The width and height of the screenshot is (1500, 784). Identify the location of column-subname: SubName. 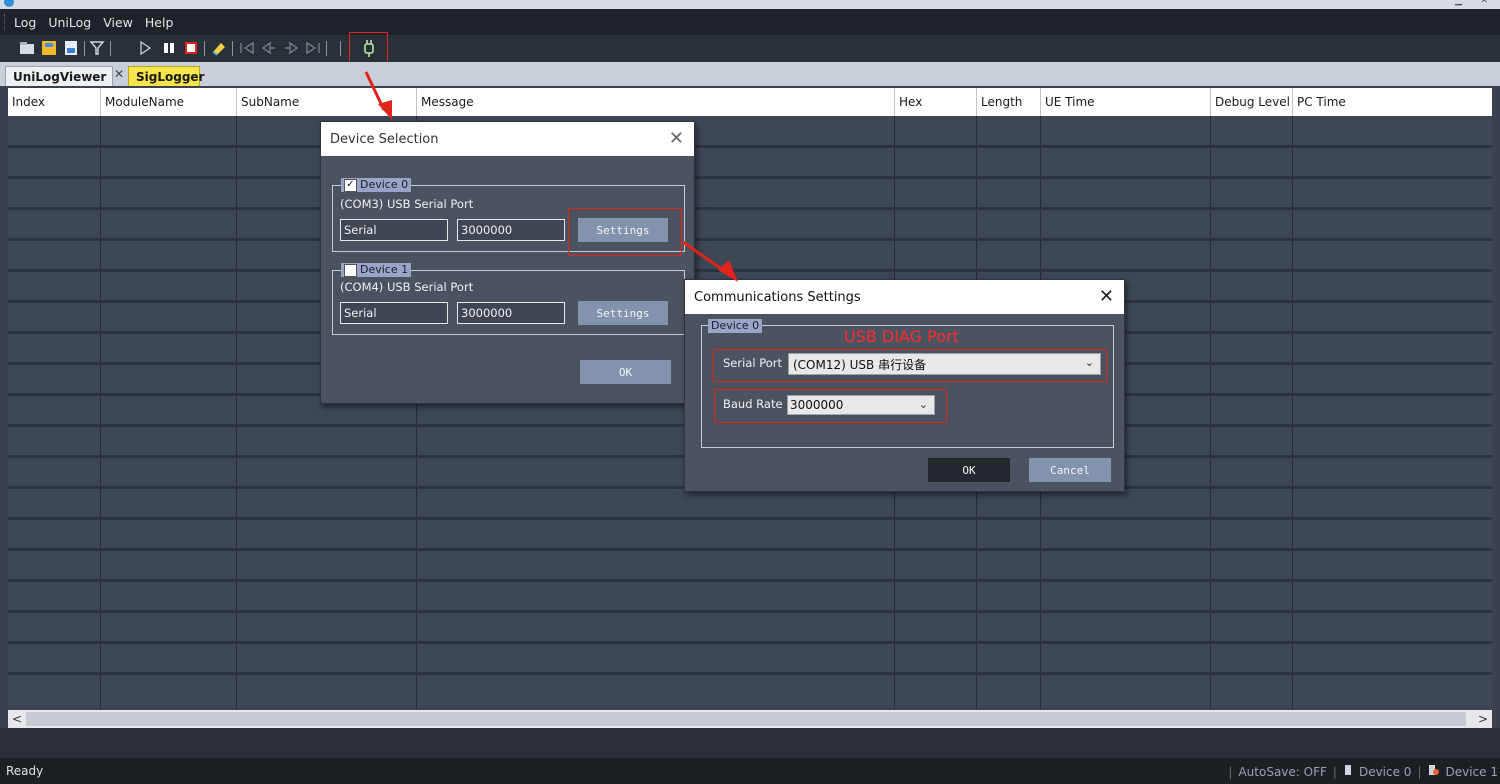
(327, 102).